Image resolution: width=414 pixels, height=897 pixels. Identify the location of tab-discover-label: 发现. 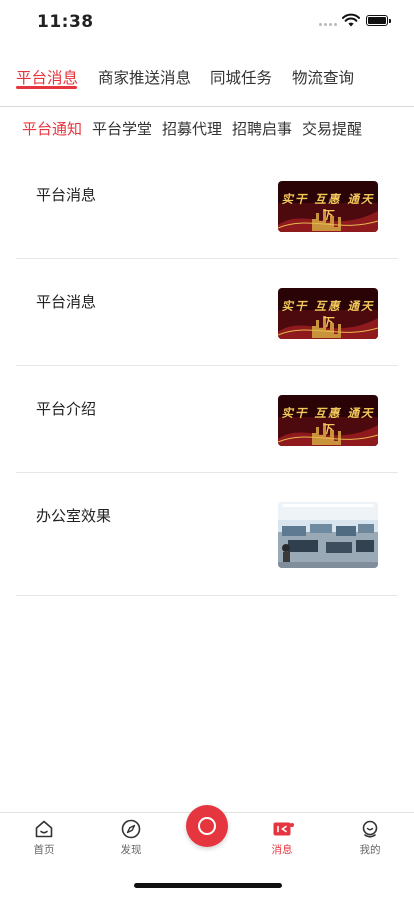
(131, 850).